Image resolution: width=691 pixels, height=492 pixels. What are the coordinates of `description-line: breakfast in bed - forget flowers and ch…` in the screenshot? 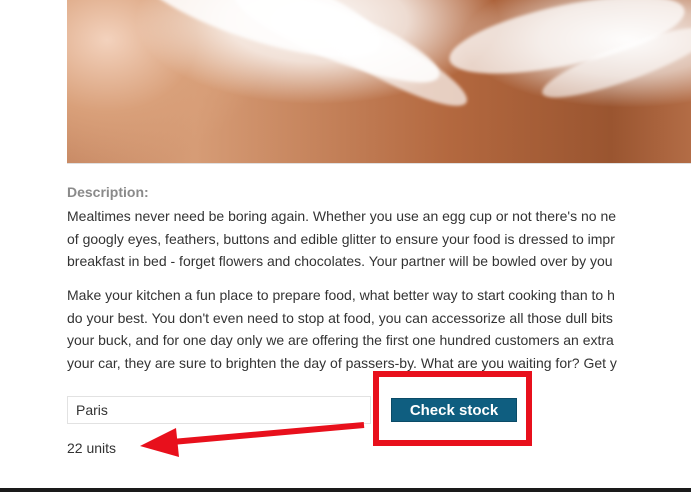 It's located at (340, 261).